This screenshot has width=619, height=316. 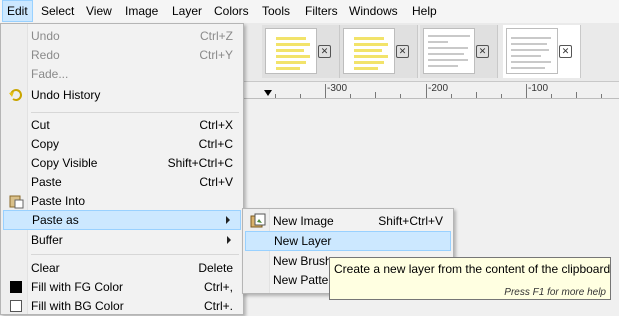 I want to click on ruler-label: -200, so click(x=438, y=88).